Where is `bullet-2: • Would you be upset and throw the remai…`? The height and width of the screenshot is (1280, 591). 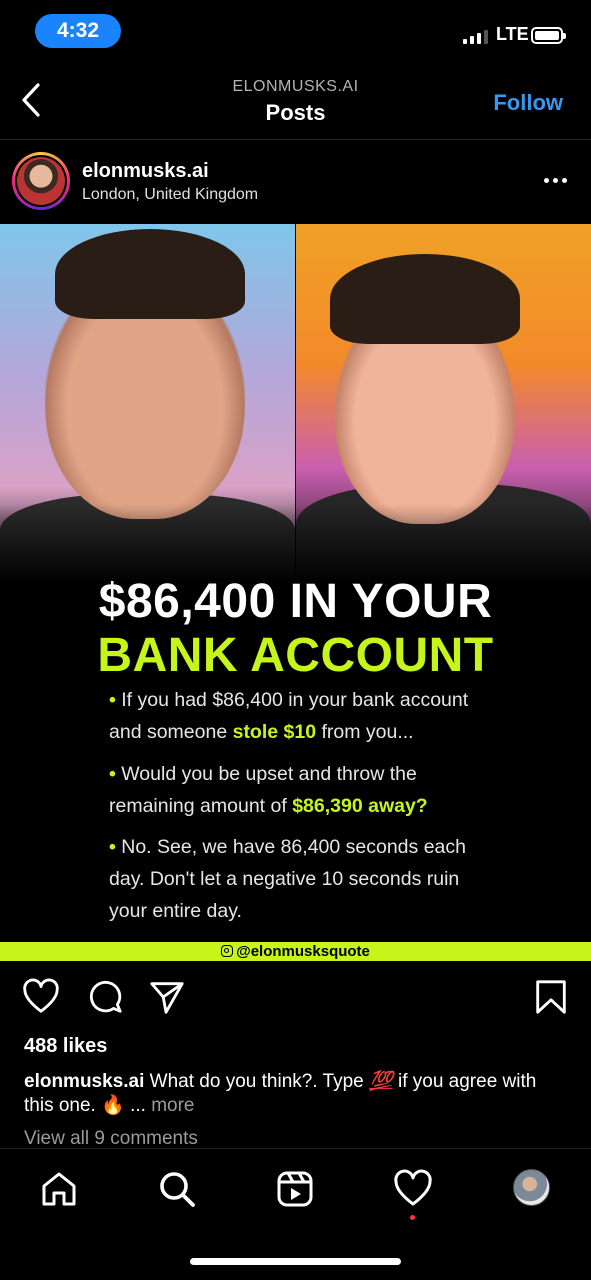
bullet-2: • Would you be upset and throw the remai… is located at coordinates (268, 790).